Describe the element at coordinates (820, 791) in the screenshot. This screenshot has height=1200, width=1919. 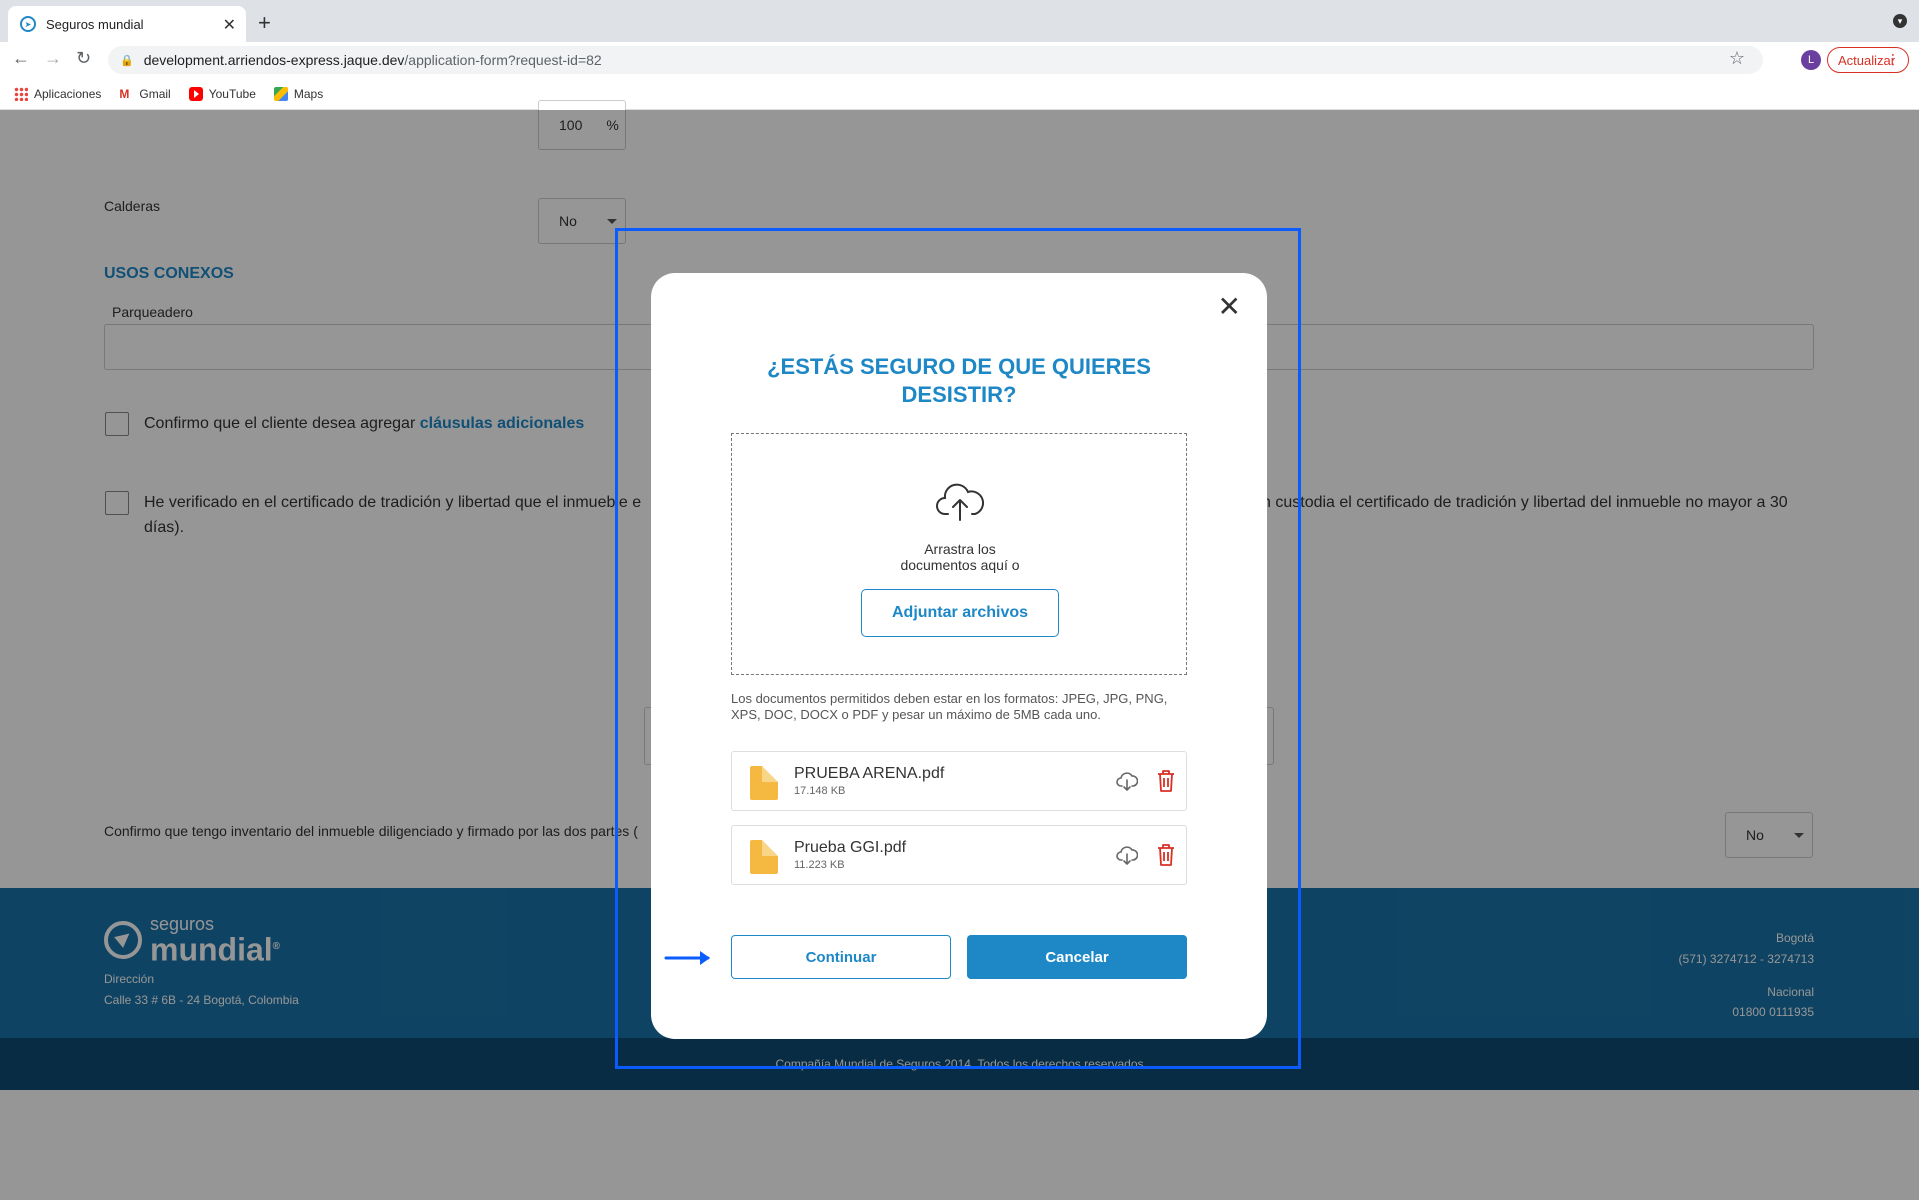
I see `file-size: 17.148 KB` at that location.